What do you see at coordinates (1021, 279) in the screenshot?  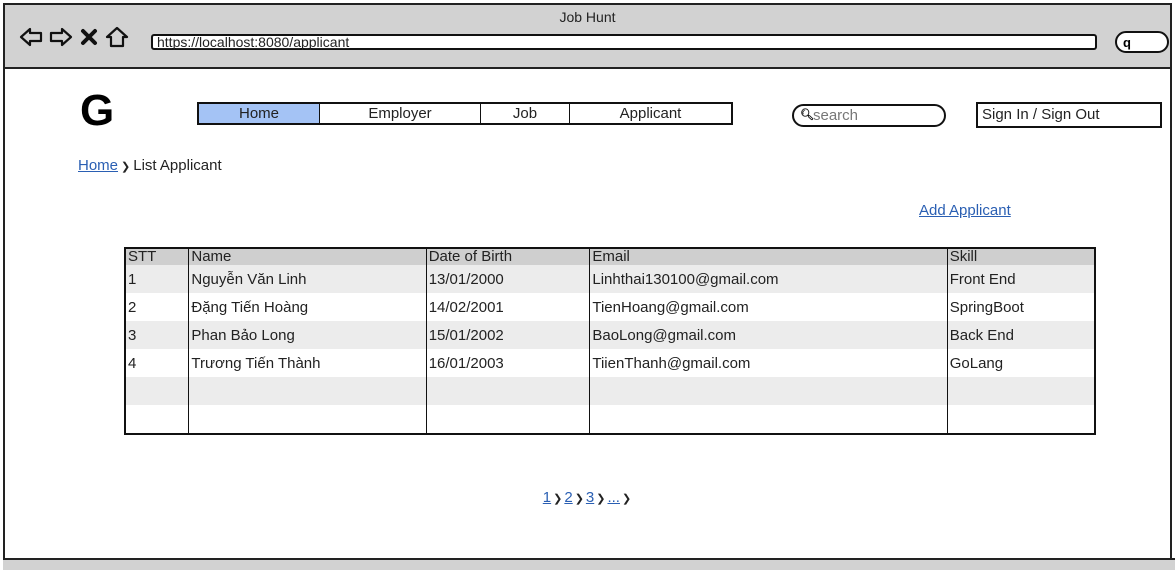 I see `cell-skill: Front End` at bounding box center [1021, 279].